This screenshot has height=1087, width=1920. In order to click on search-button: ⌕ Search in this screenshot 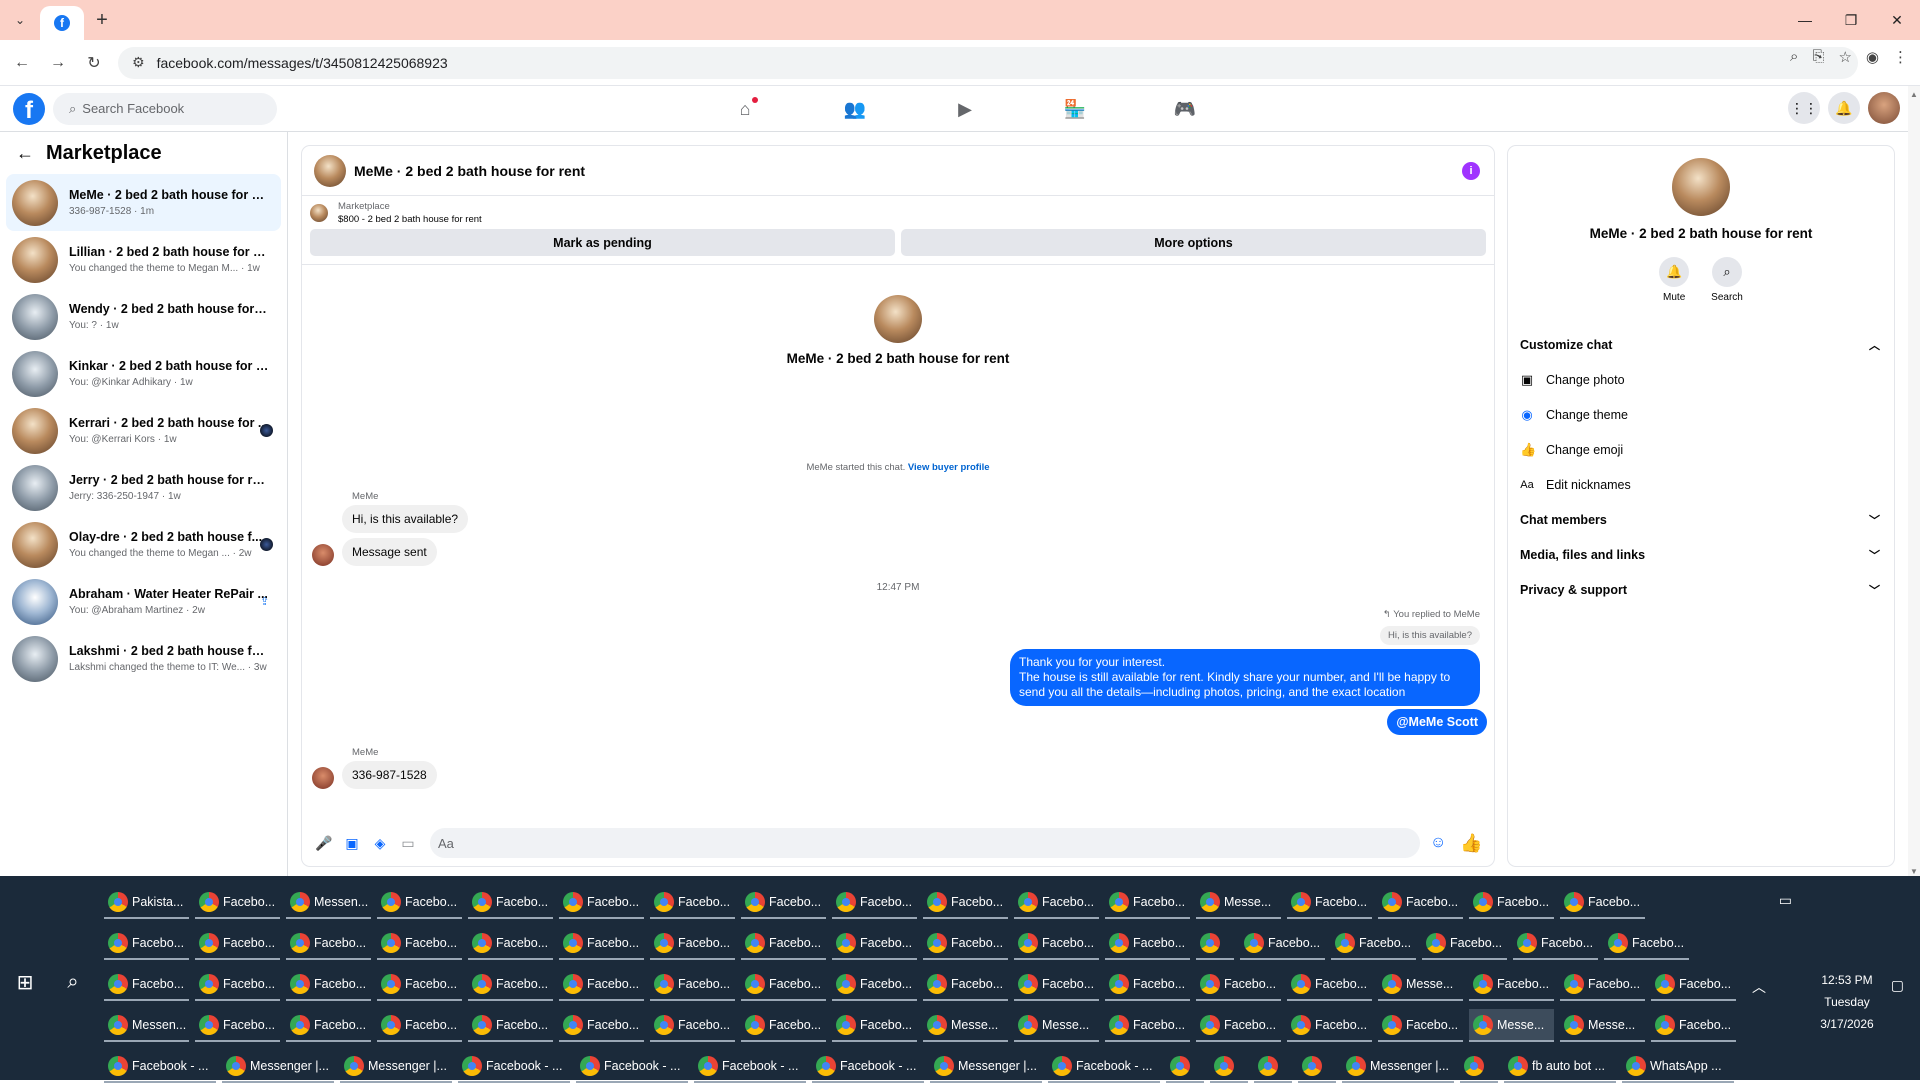, I will do `click(1727, 280)`.